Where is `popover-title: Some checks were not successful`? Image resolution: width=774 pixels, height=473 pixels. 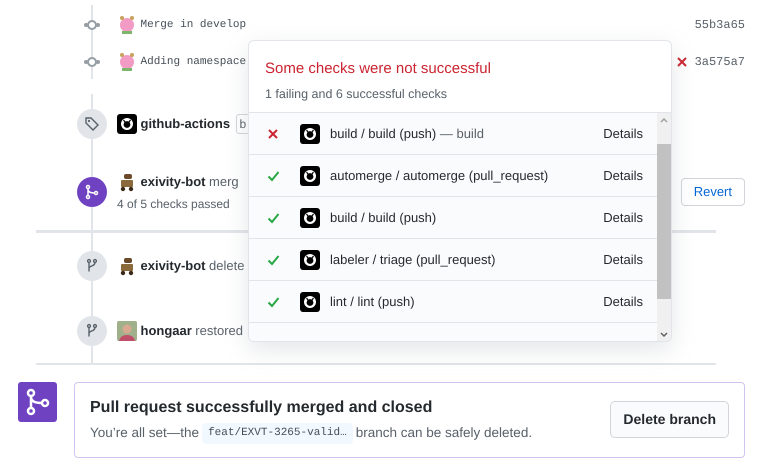 popover-title: Some checks were not successful is located at coordinates (378, 69).